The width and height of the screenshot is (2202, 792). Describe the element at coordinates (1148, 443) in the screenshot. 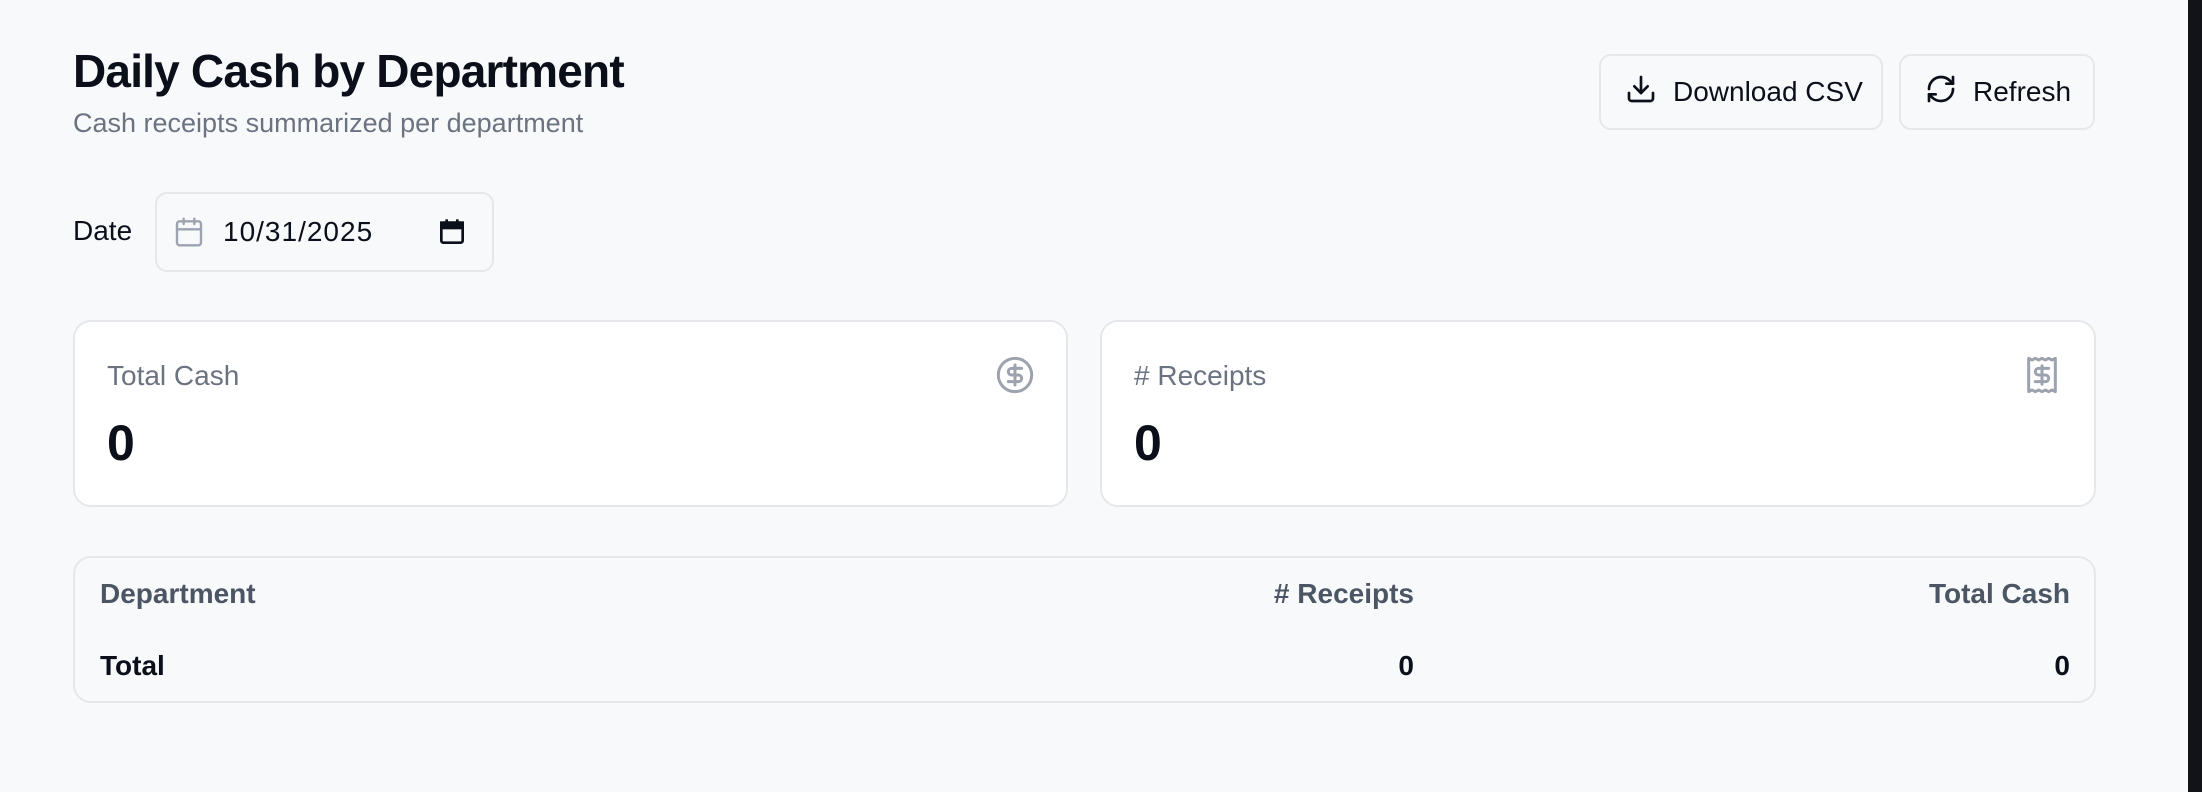

I see `receipts-value: 0` at that location.